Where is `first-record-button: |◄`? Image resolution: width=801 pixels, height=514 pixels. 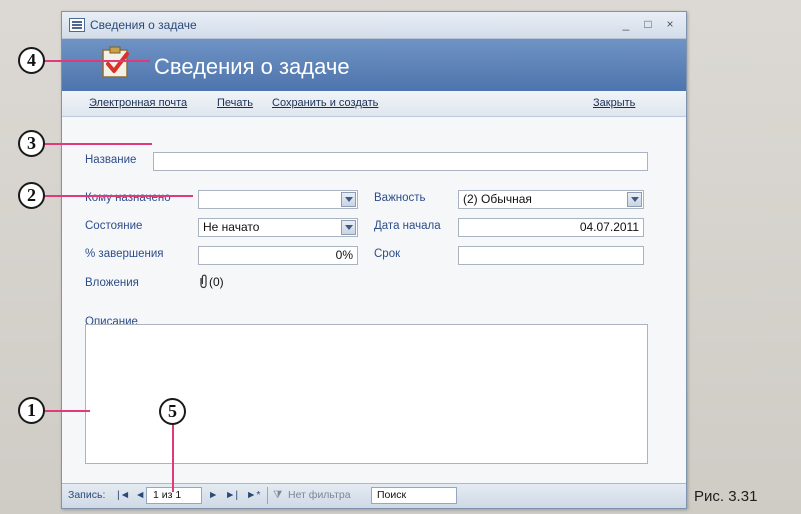
first-record-button: |◄ is located at coordinates (123, 495).